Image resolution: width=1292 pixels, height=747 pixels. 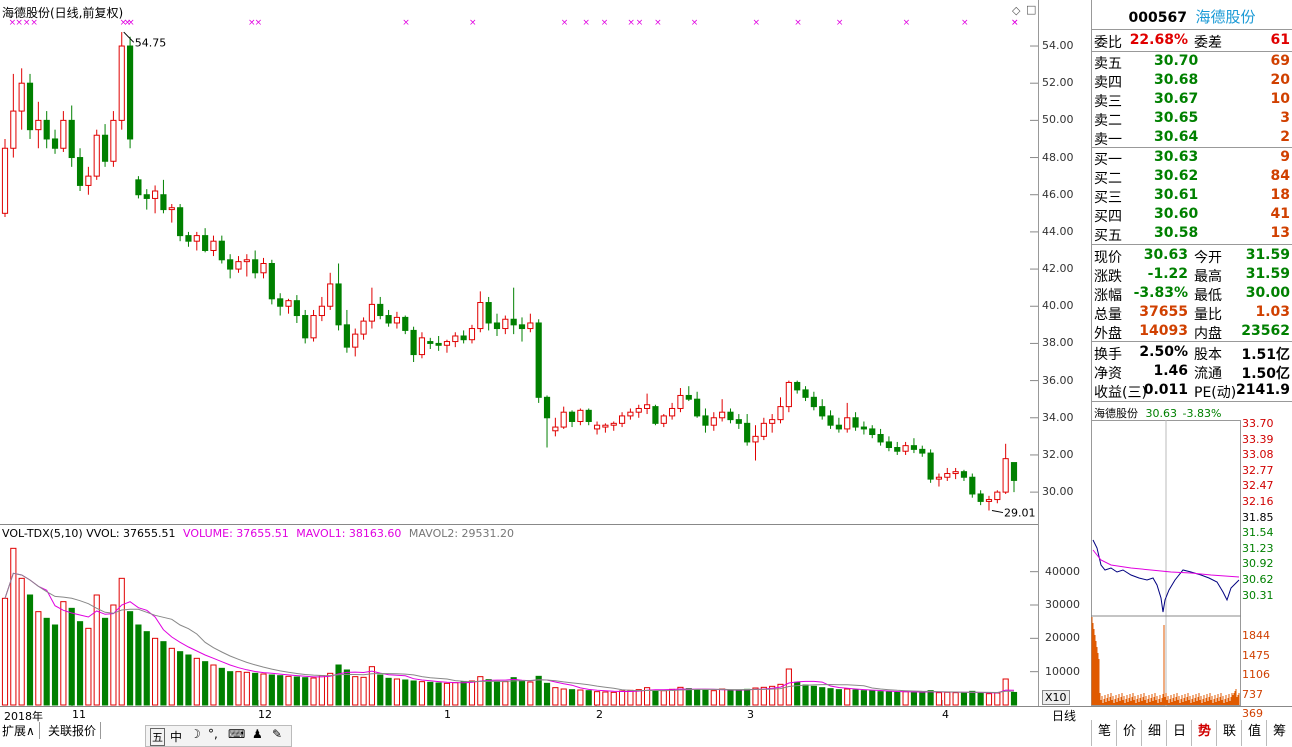 What do you see at coordinates (213, 734) in the screenshot?
I see `dots-icon: °,` at bounding box center [213, 734].